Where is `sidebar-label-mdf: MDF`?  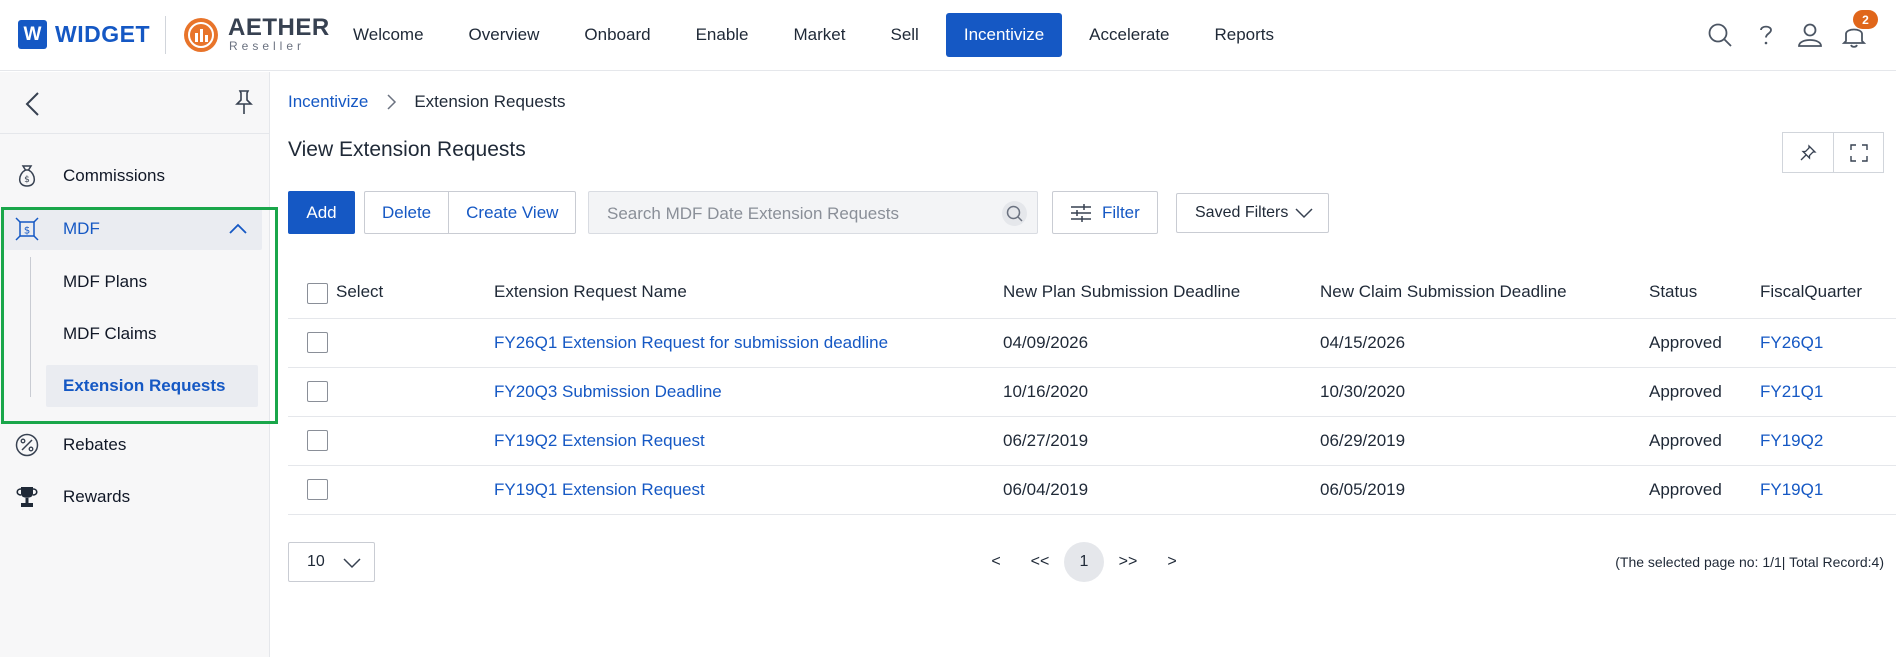
sidebar-label-mdf: MDF is located at coordinates (81, 228).